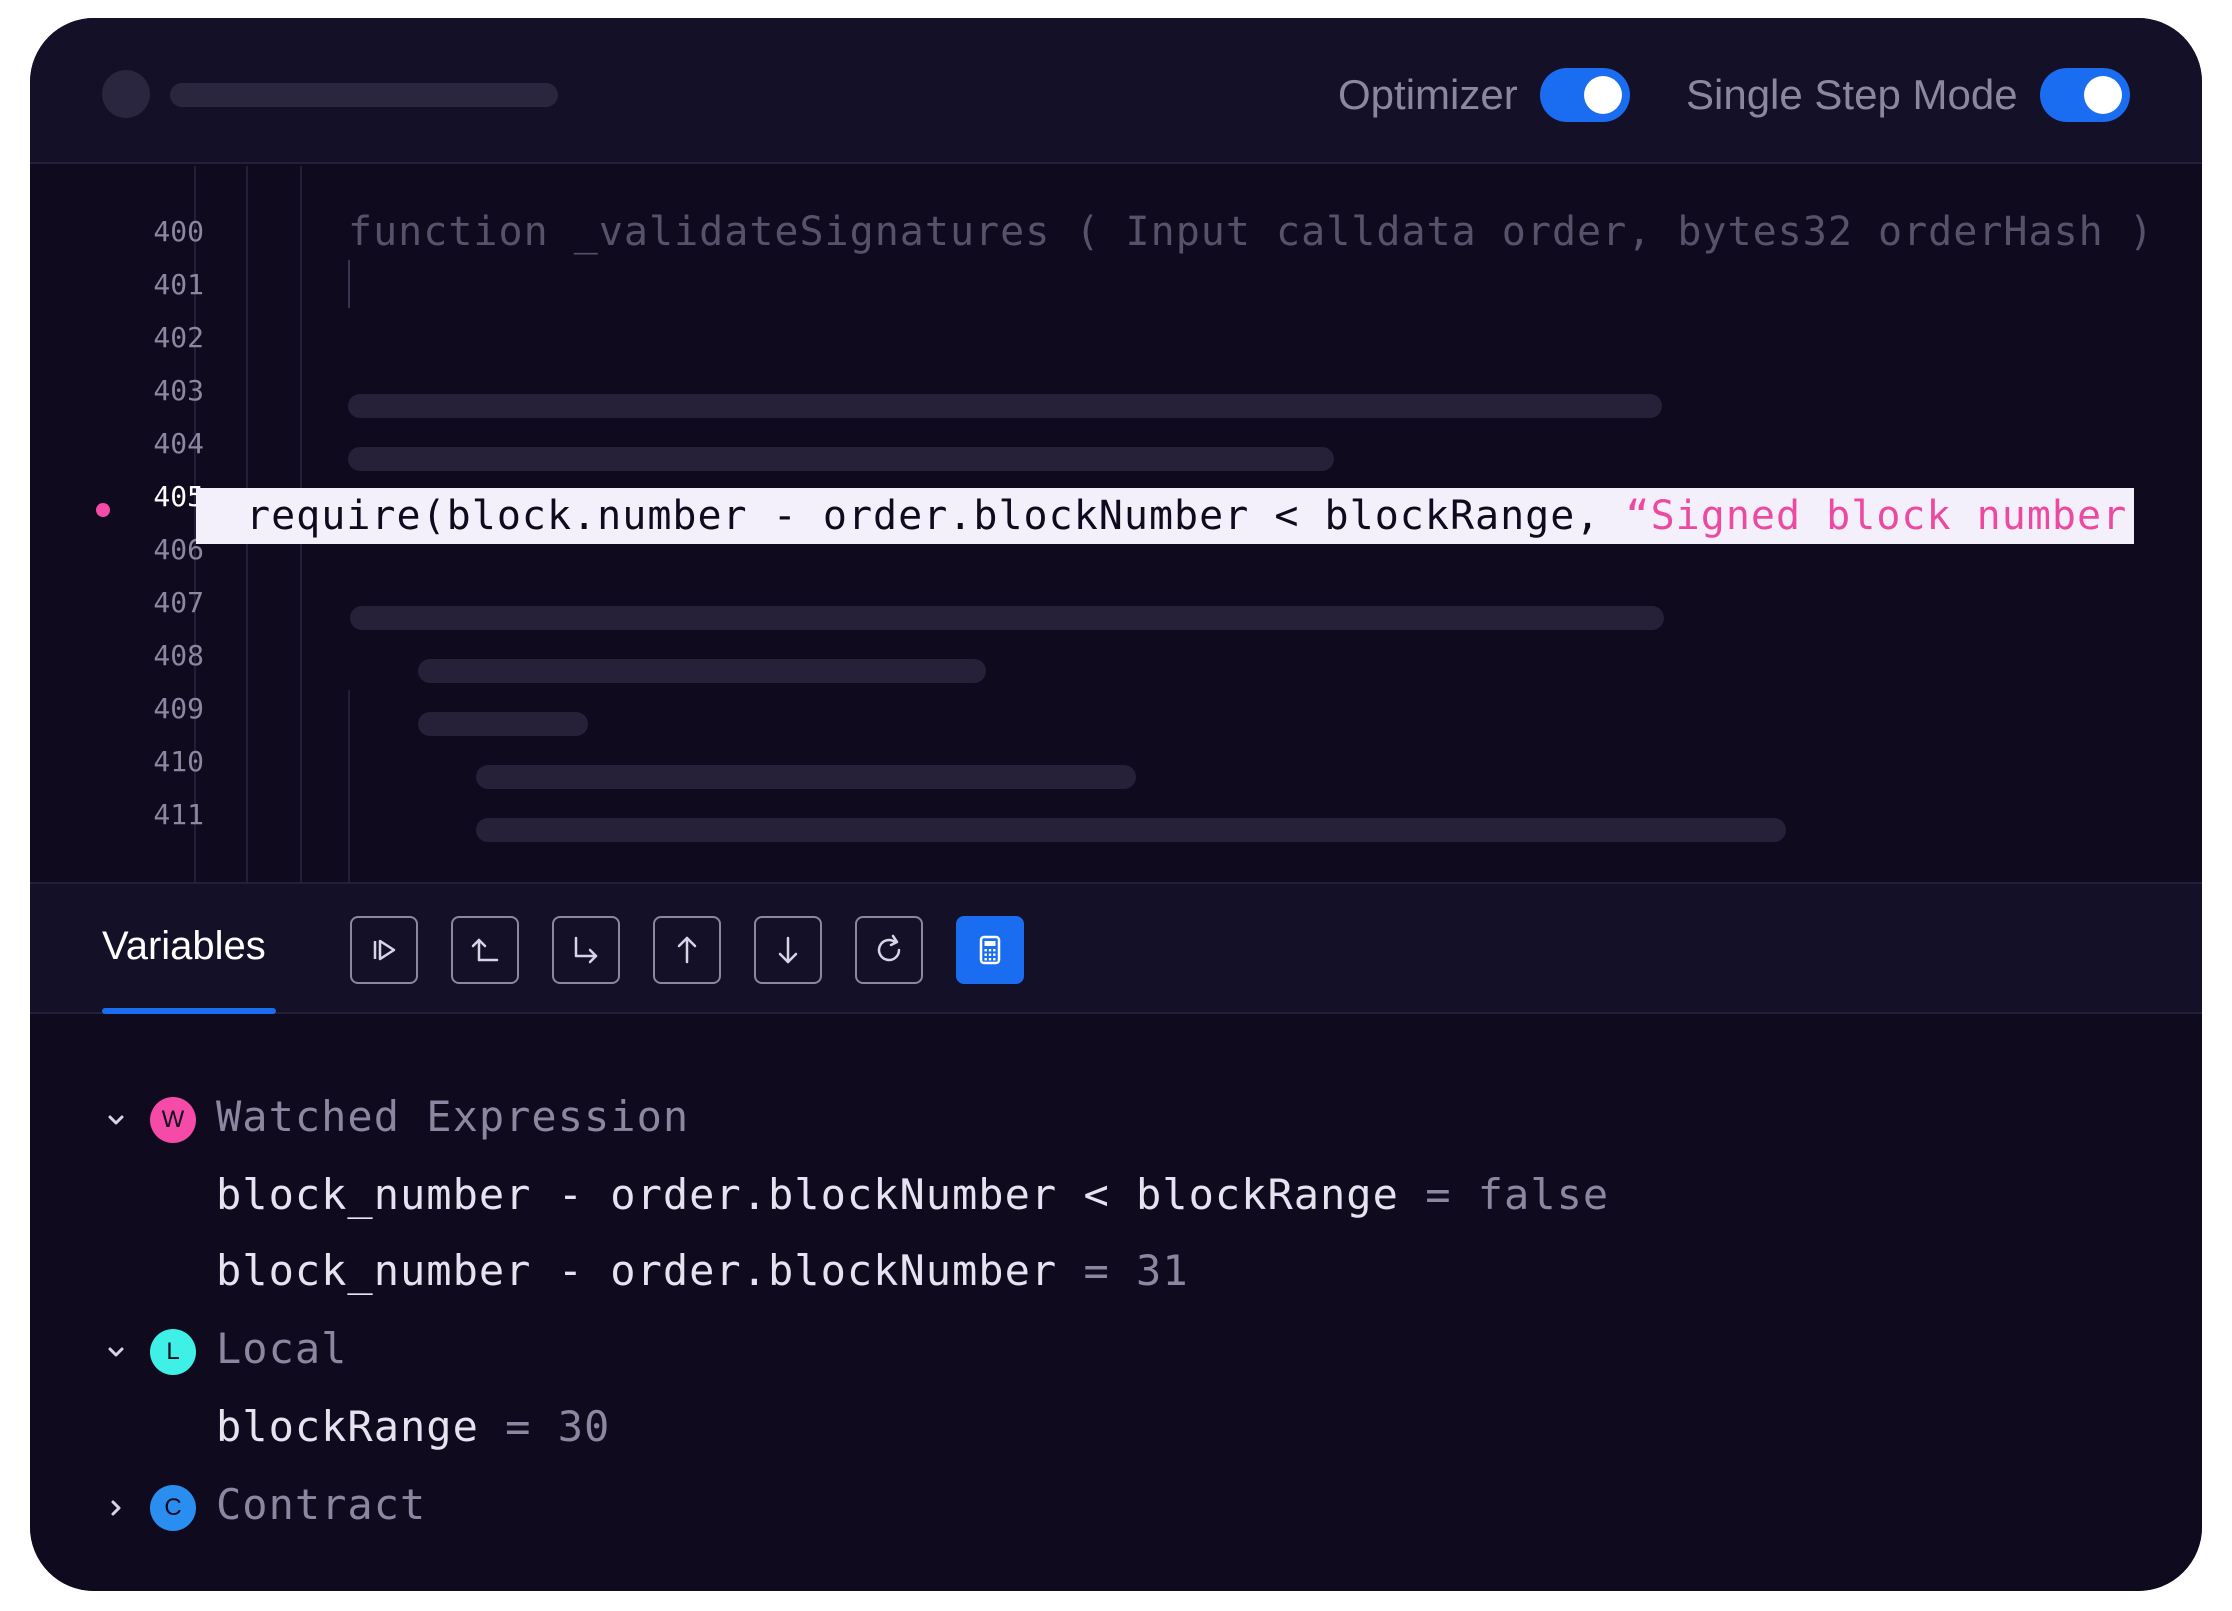 This screenshot has width=2232, height=1611. I want to click on text-cursor, so click(349, 284).